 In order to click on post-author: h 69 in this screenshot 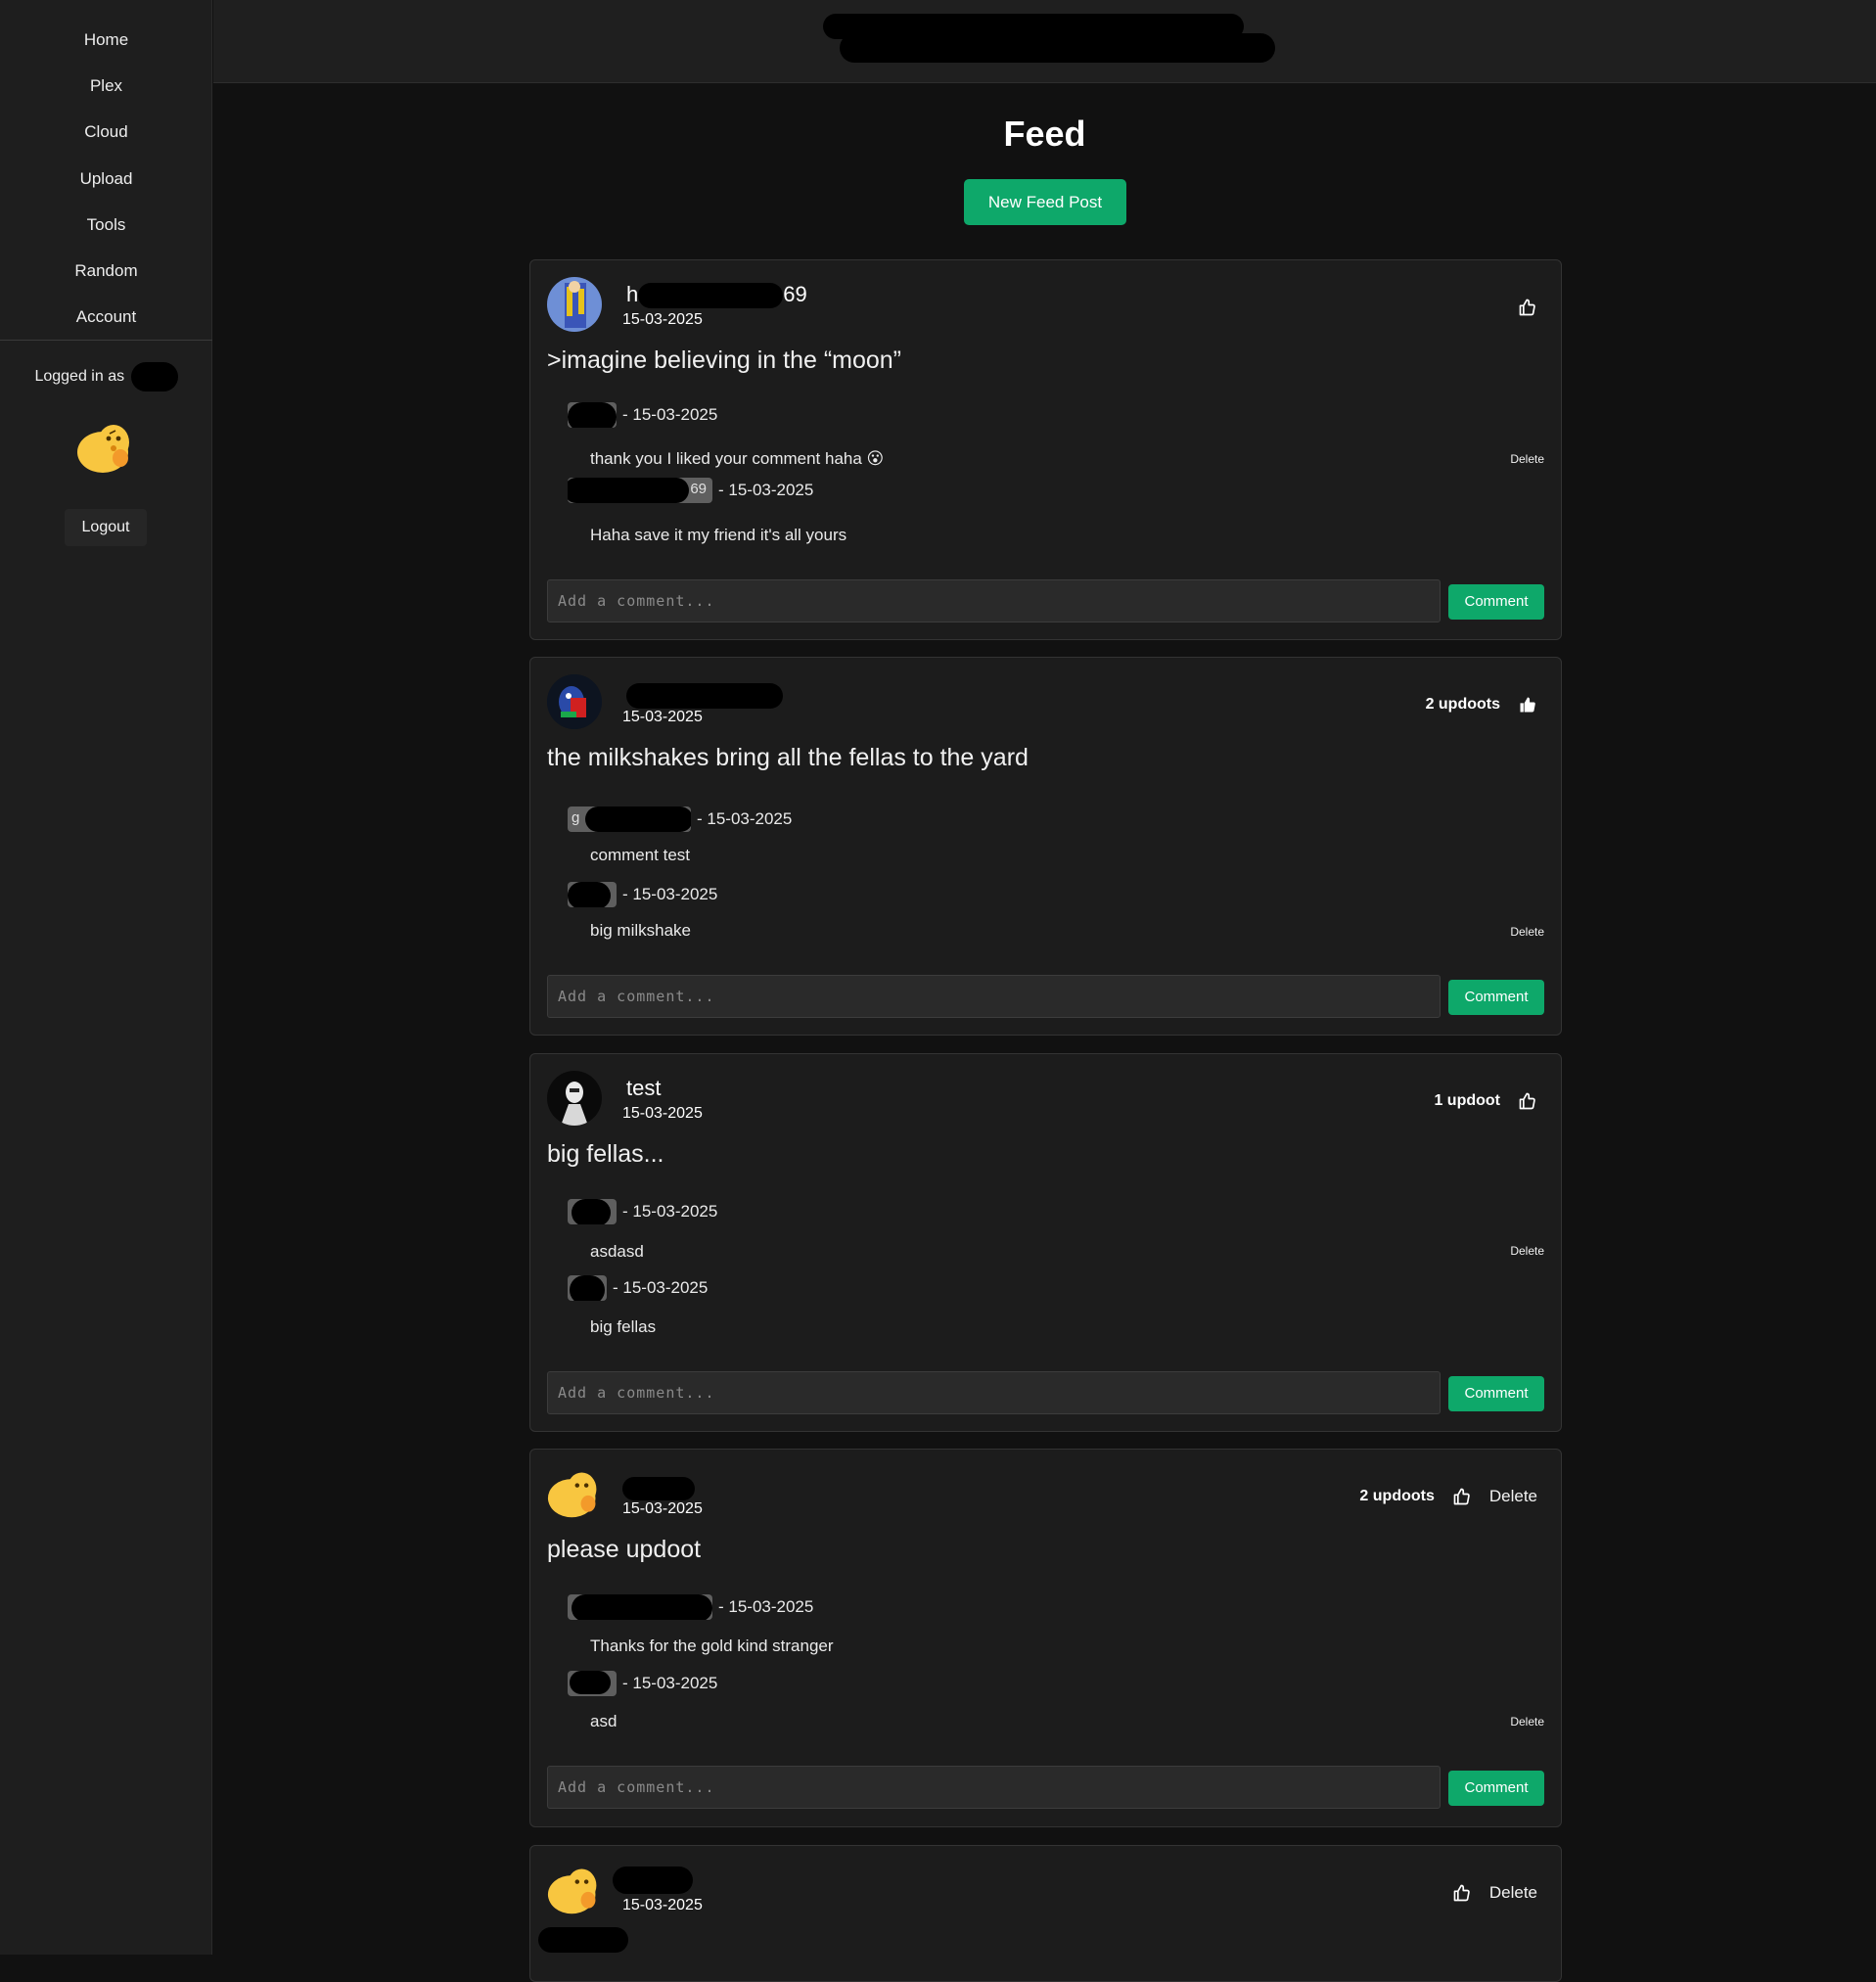, I will do `click(716, 295)`.